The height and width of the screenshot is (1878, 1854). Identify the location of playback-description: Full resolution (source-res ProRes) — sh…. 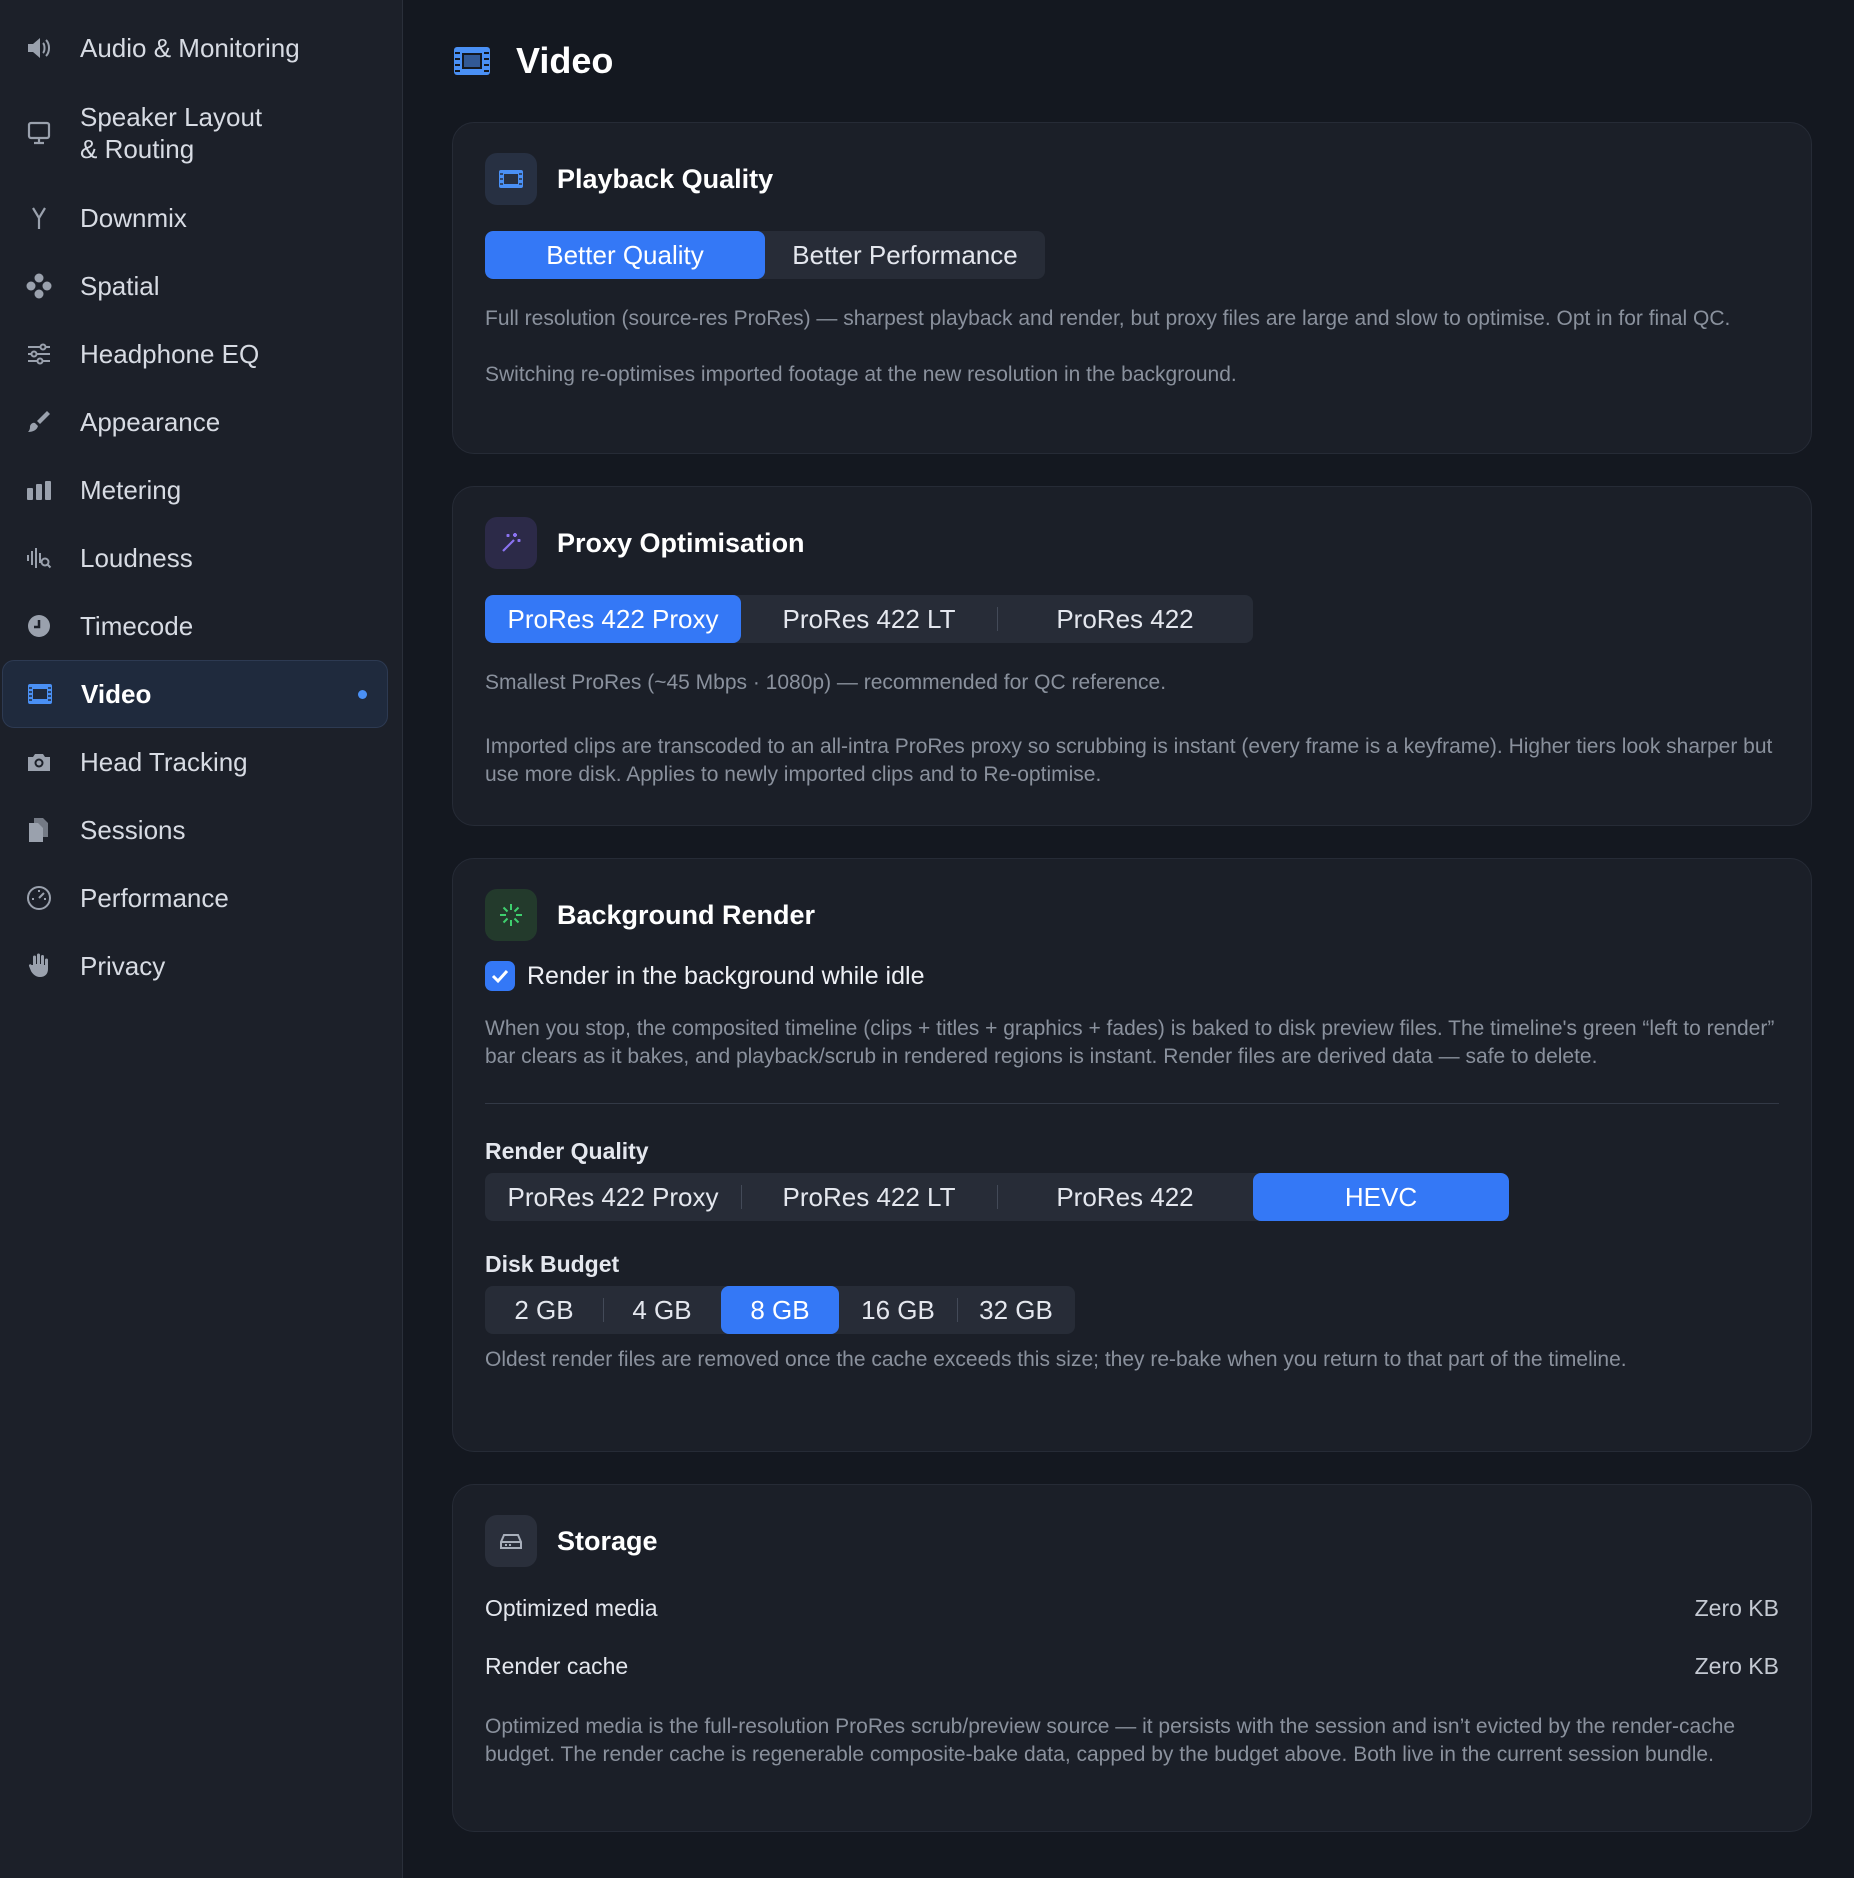
(1108, 318).